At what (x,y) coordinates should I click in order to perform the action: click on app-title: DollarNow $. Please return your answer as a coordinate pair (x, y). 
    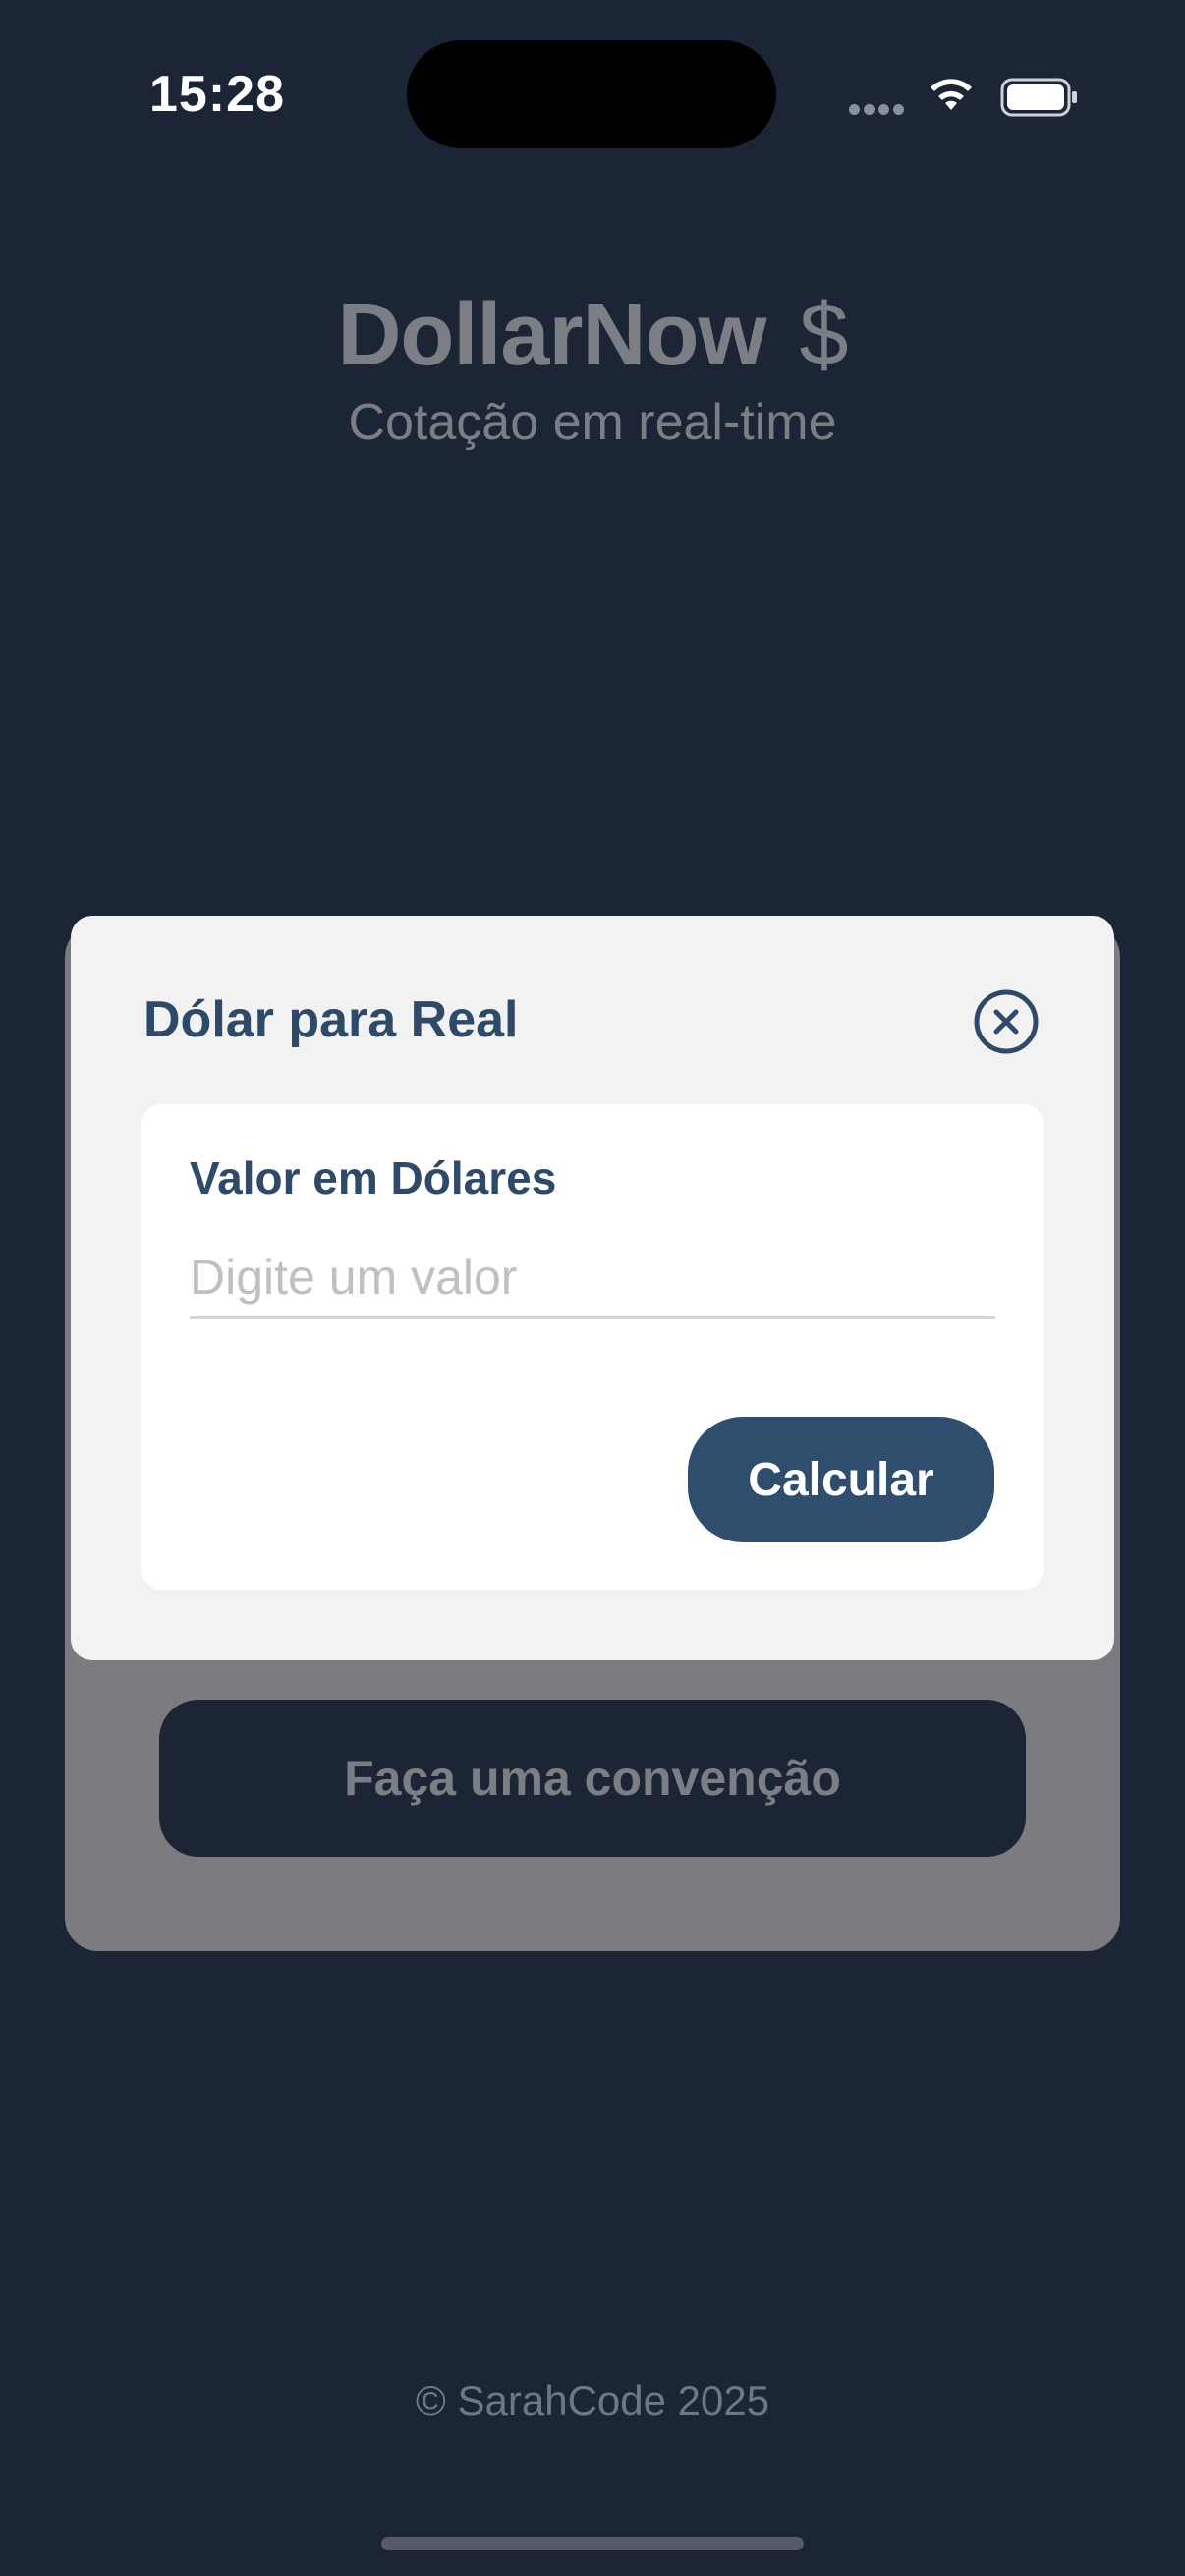
    Looking at the image, I should click on (592, 335).